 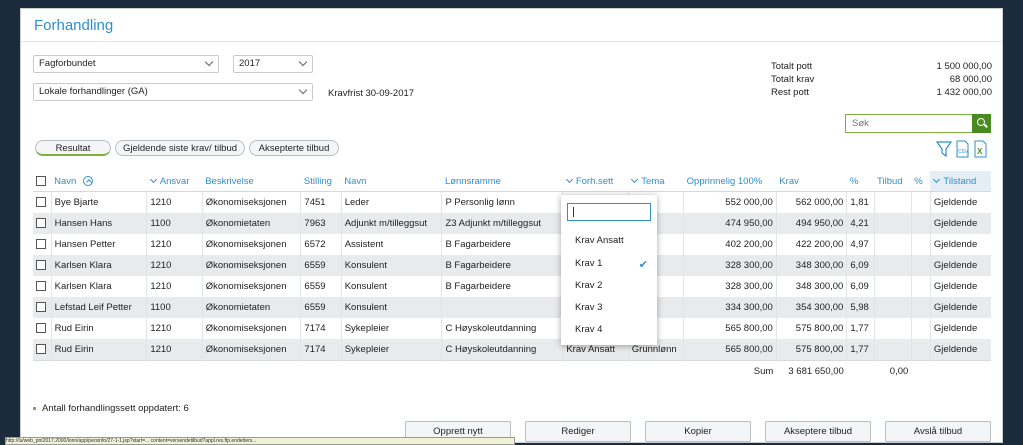 What do you see at coordinates (180, 148) in the screenshot?
I see `tab-gjeldende: Gjeldende siste krav/ tilbud` at bounding box center [180, 148].